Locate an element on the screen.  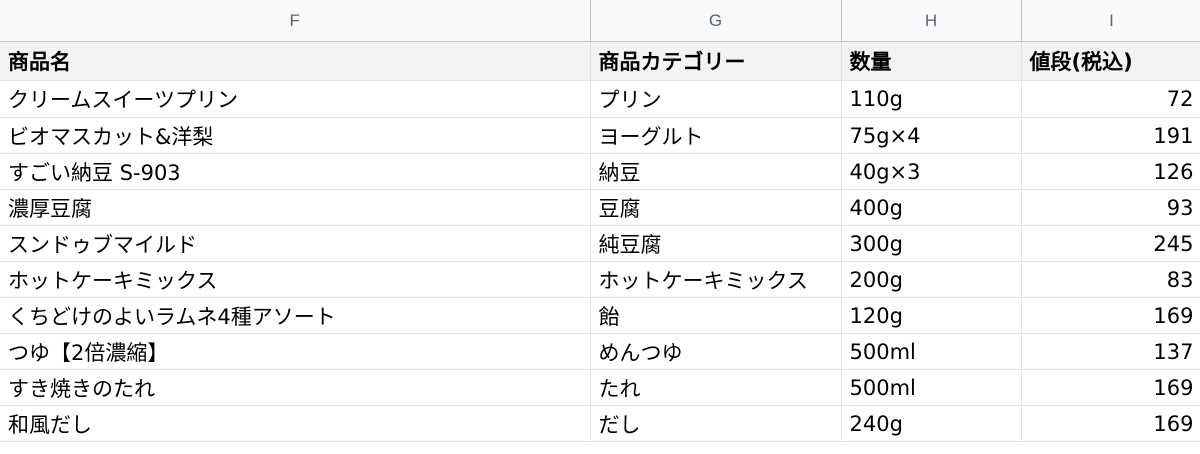
column-header-g: G is located at coordinates (716, 21).